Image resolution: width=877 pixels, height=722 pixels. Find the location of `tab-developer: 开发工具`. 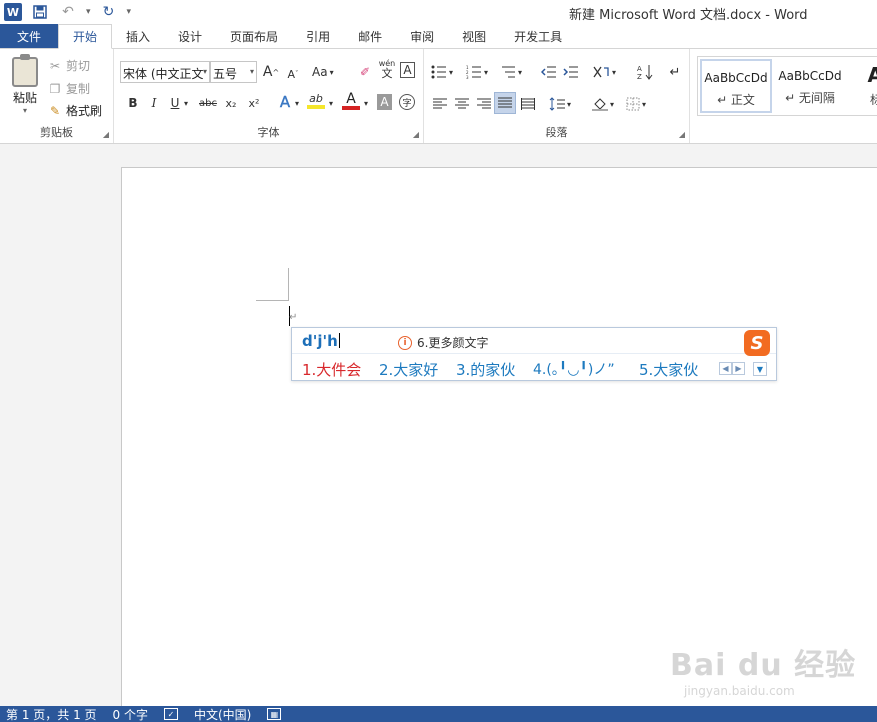

tab-developer: 开发工具 is located at coordinates (538, 36).